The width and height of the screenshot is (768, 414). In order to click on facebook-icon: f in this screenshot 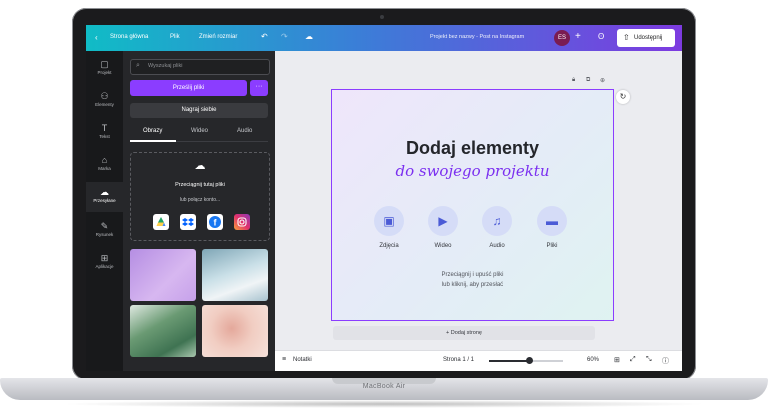, I will do `click(215, 222)`.